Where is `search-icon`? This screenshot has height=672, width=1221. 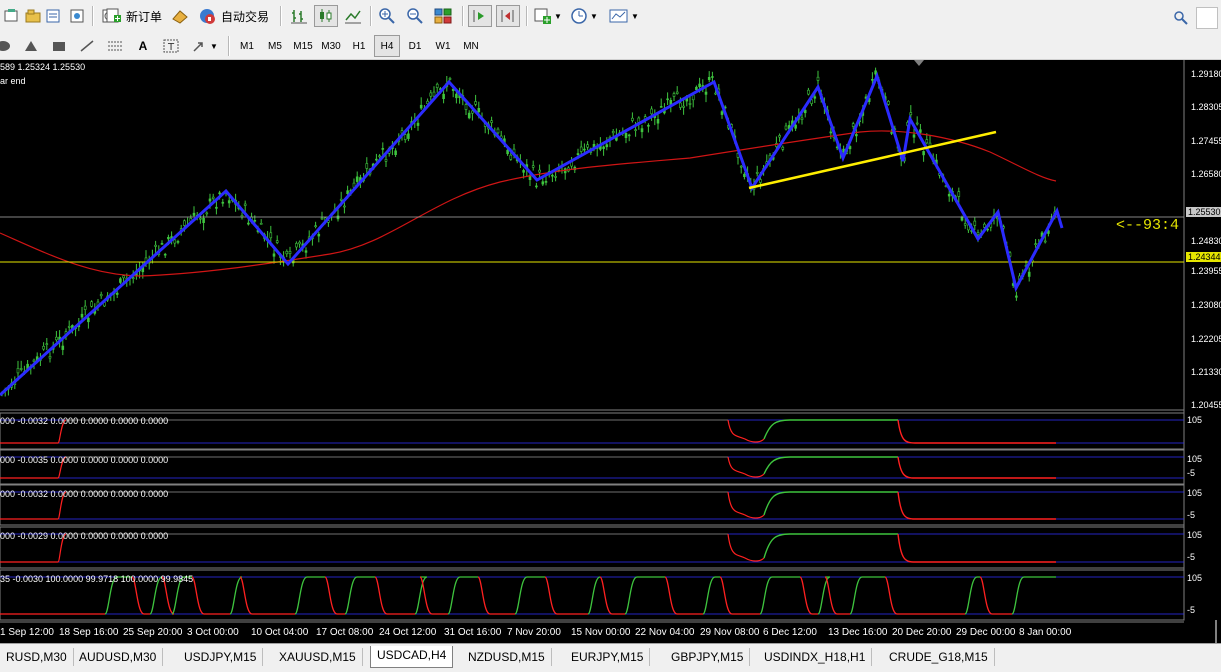 search-icon is located at coordinates (1181, 18).